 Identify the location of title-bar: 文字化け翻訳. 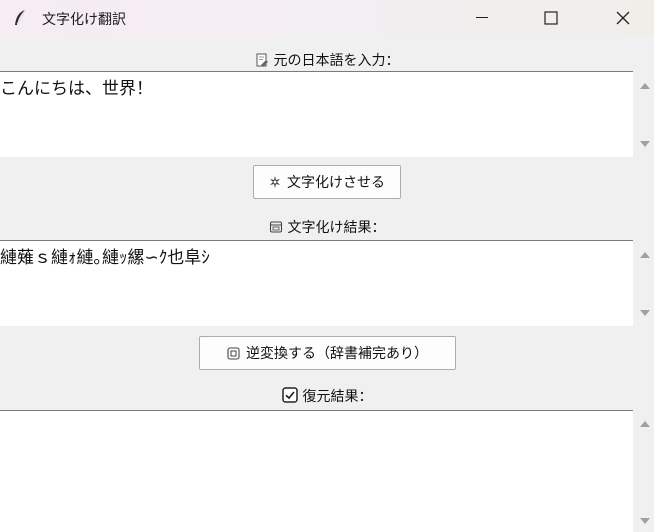
(327, 18).